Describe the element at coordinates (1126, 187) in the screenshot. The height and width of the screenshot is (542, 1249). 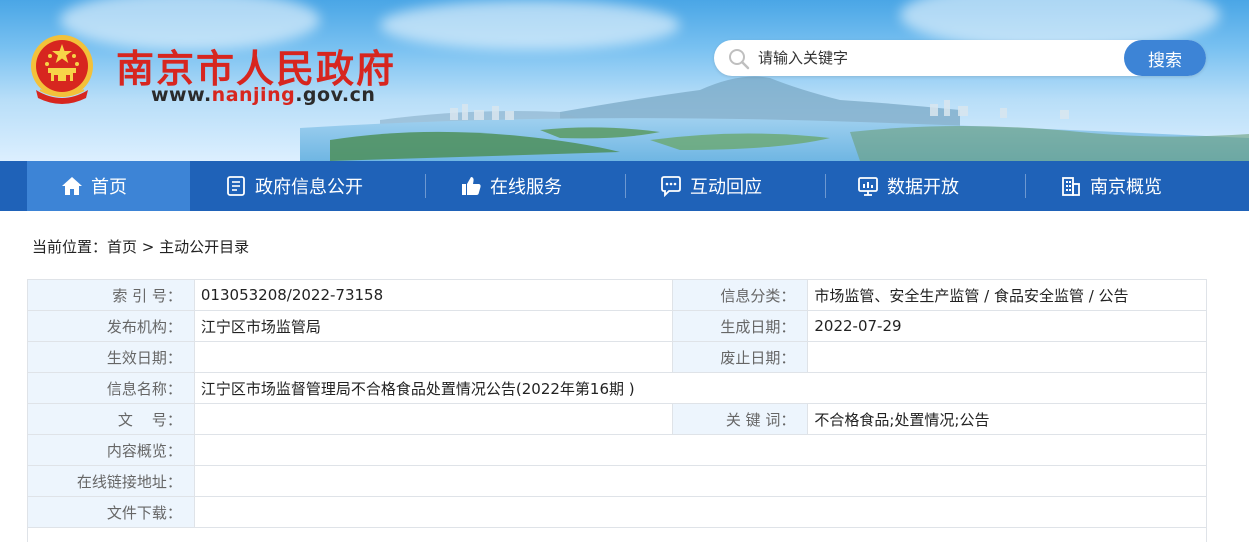
I see `nav-item-label: 南京概览` at that location.